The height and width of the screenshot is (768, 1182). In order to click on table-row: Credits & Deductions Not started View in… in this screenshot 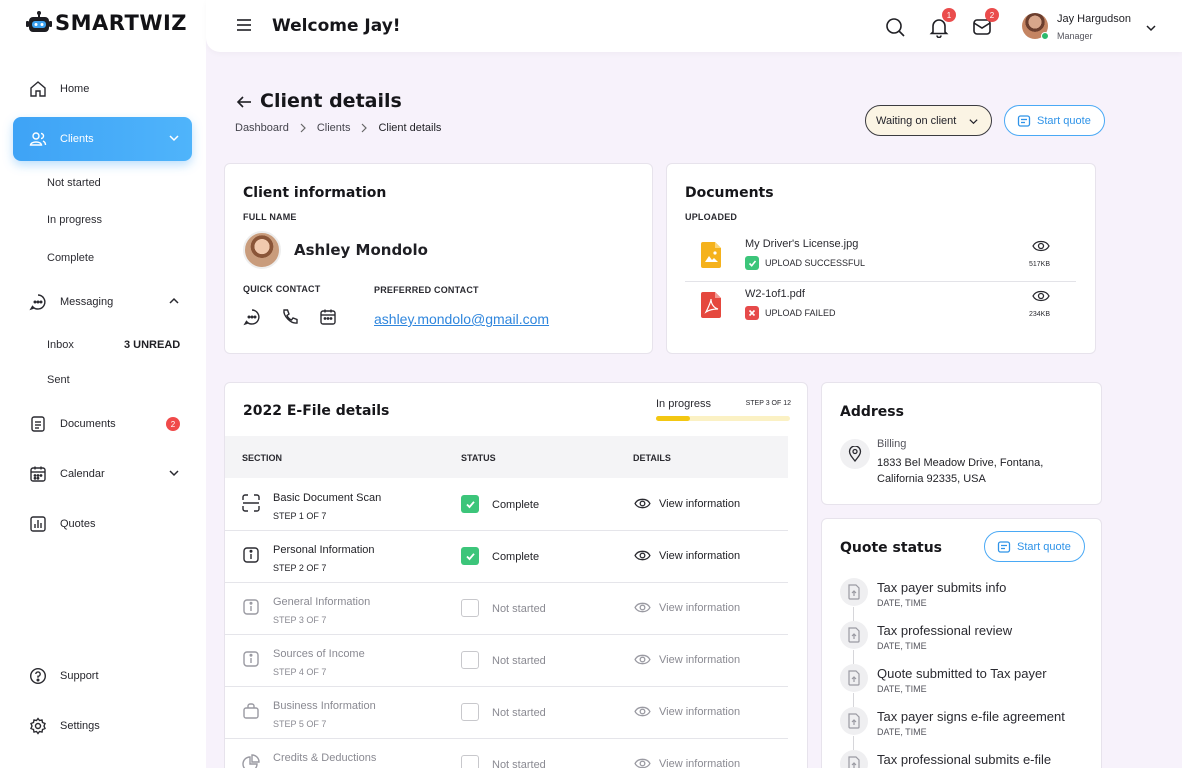, I will do `click(506, 753)`.